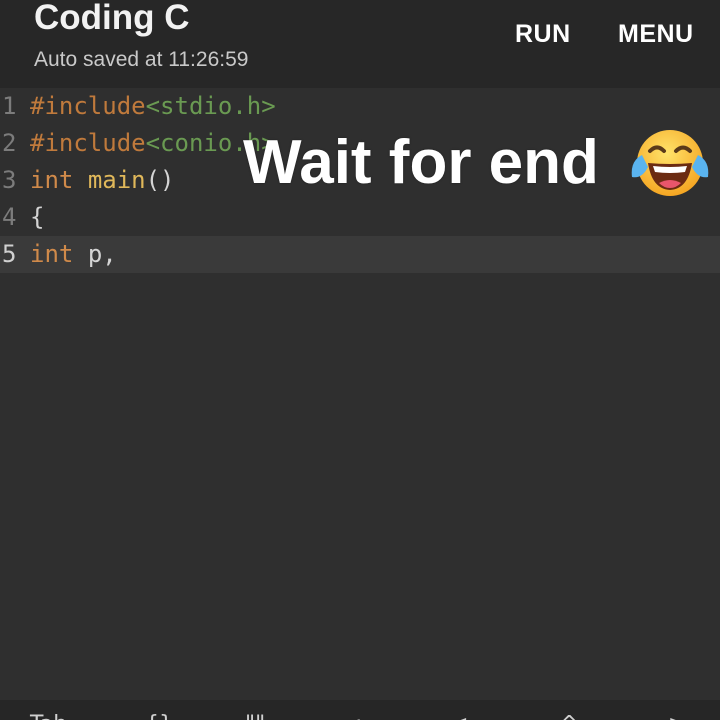 This screenshot has width=720, height=720. Describe the element at coordinates (210, 106) in the screenshot. I see `header-token: <stdio.h>` at that location.